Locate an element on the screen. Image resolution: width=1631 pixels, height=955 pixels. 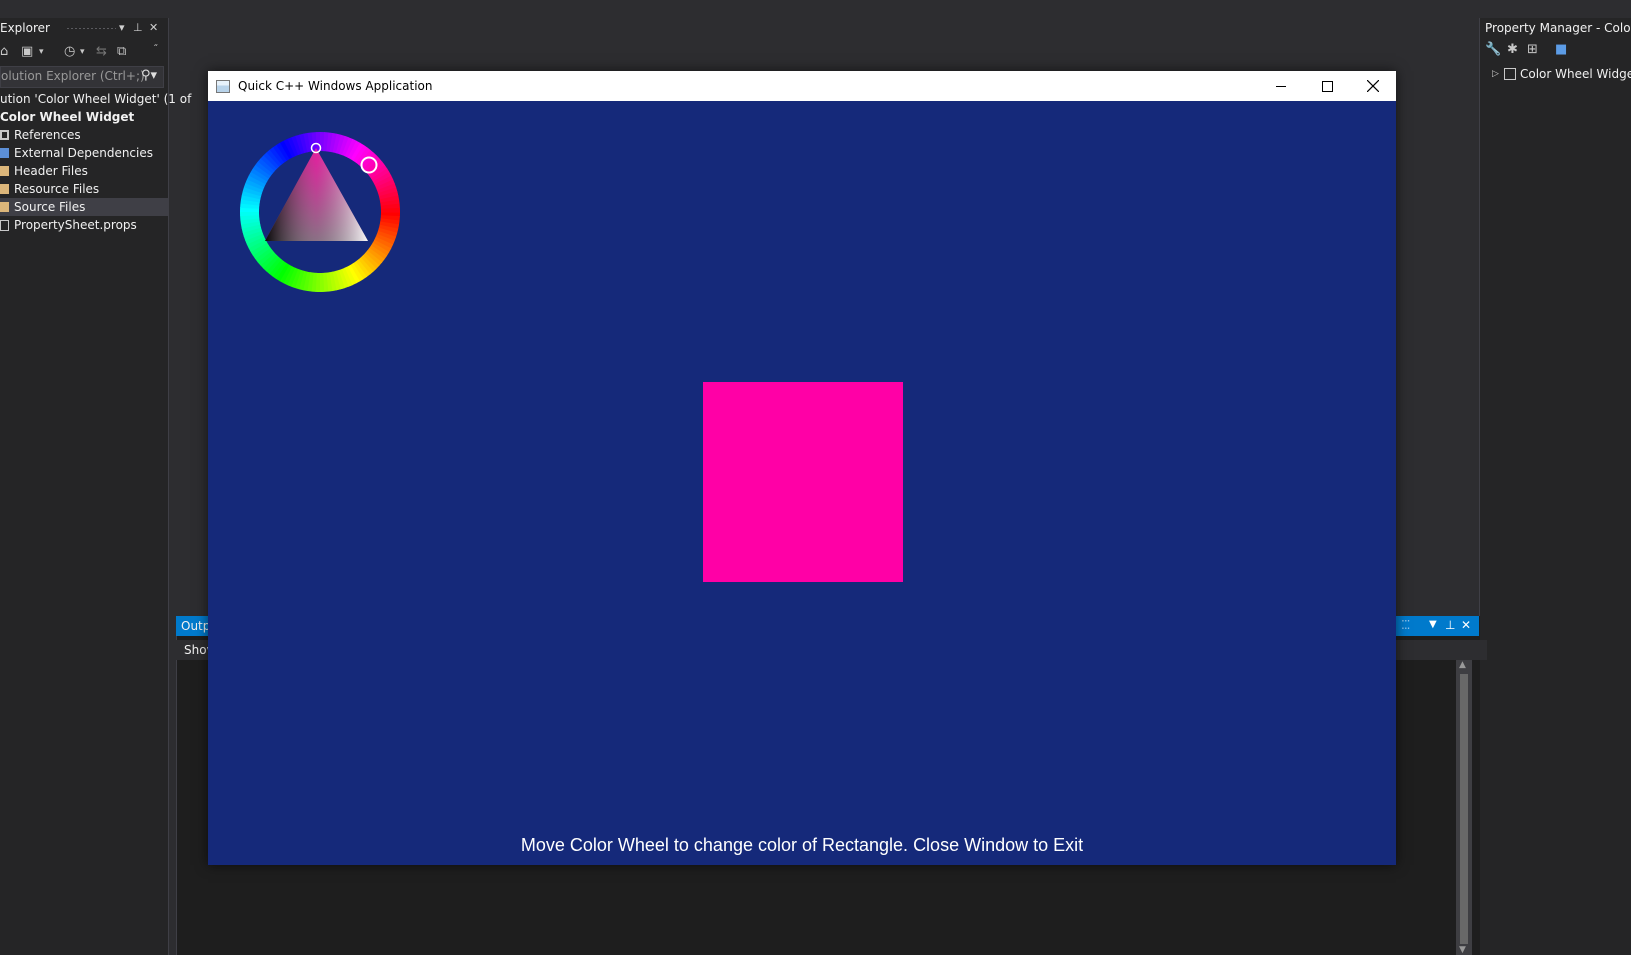
tree-item-propertysheet: PropertySheet.props is located at coordinates (84, 225).